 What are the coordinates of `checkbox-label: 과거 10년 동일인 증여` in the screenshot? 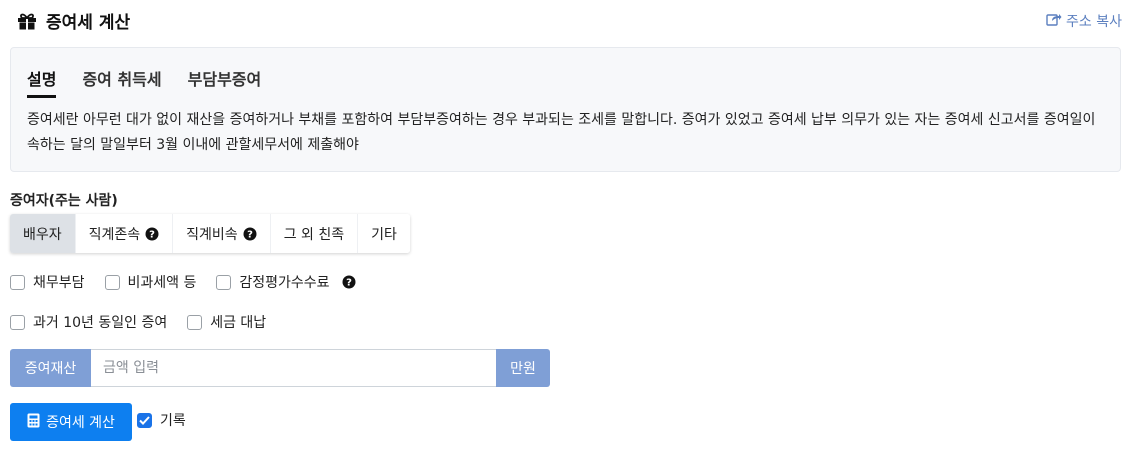 It's located at (100, 323).